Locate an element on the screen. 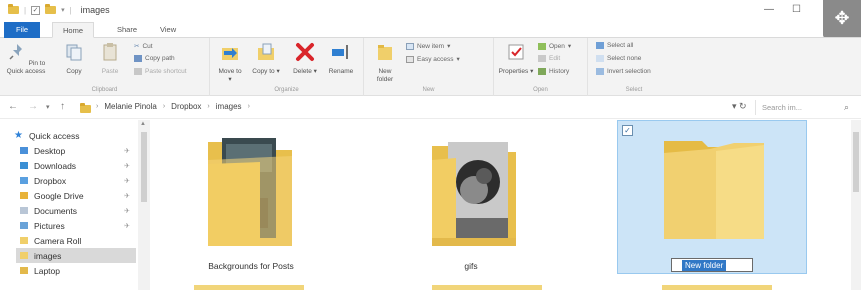  cut-label: Cut is located at coordinates (147, 46).